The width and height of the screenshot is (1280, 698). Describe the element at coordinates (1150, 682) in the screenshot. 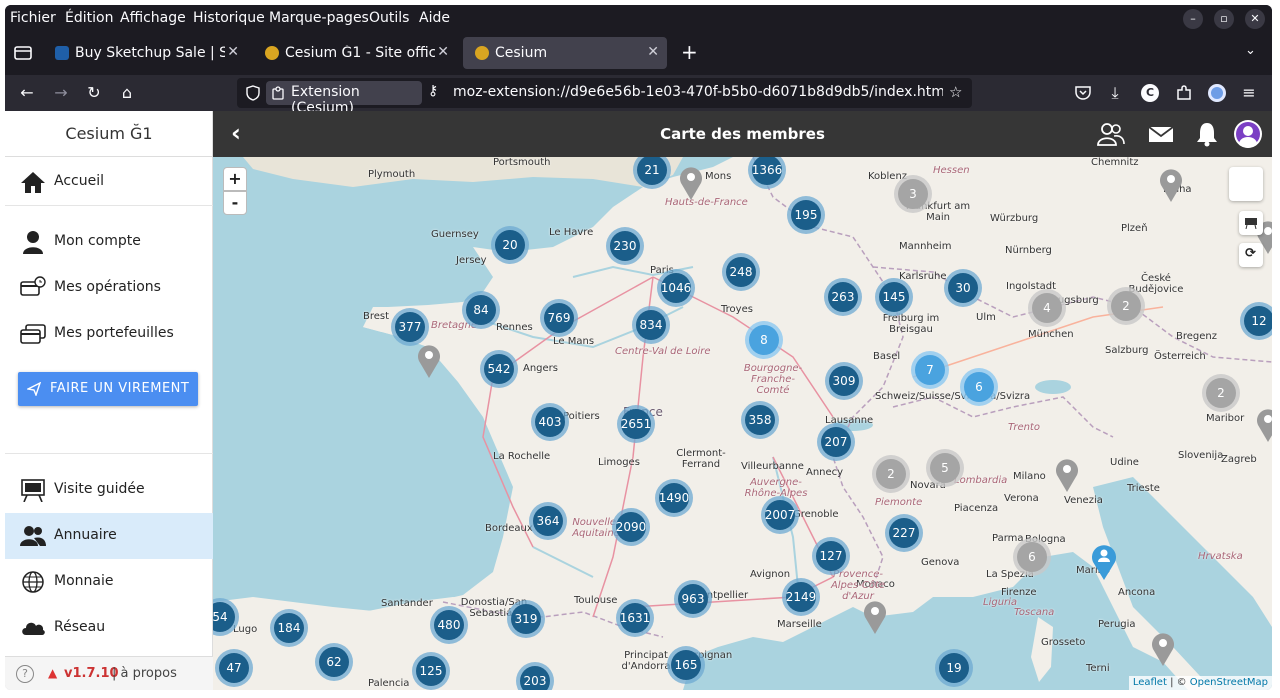

I see `leaflet-link: Leaflet` at that location.